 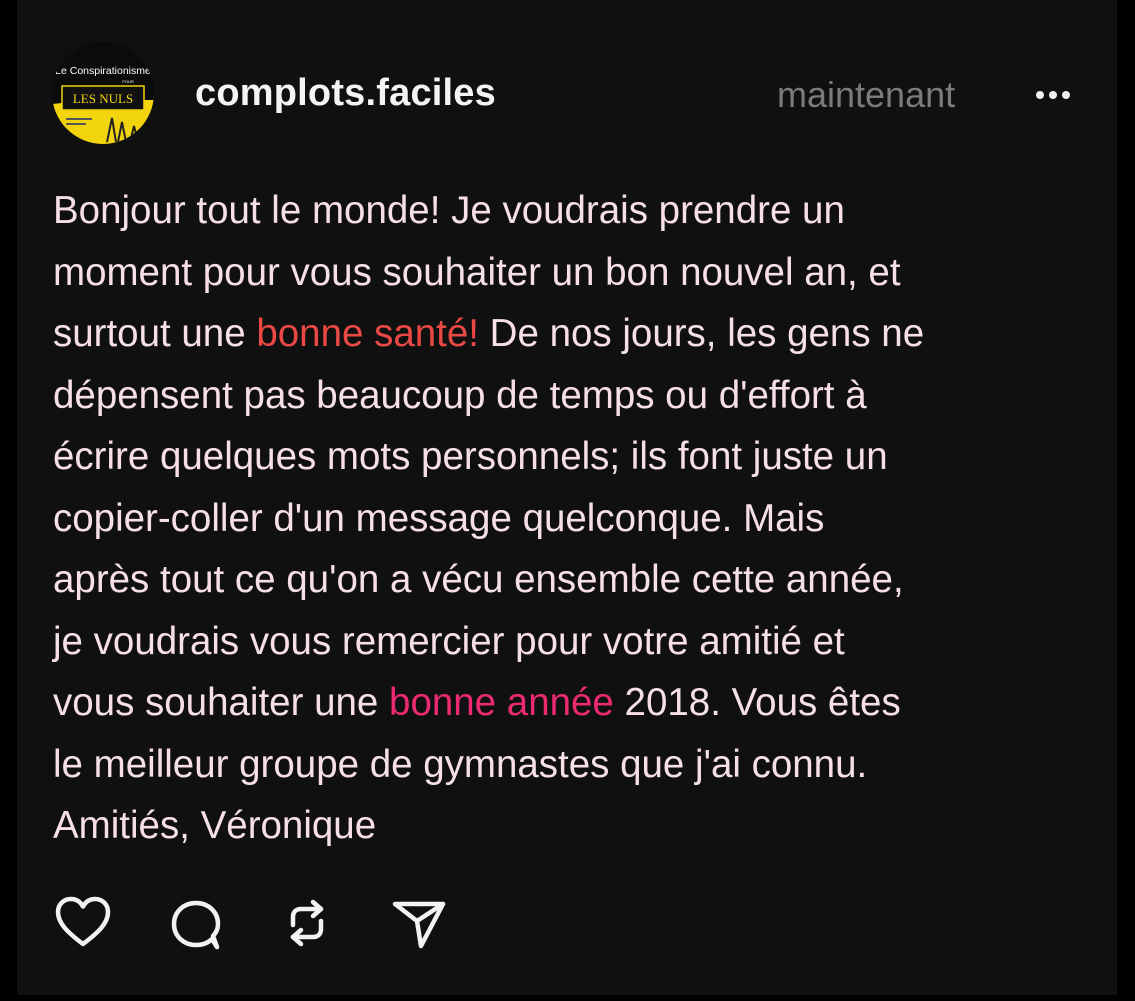 What do you see at coordinates (221, 702) in the screenshot?
I see `post-body-text: vous souhaiter une` at bounding box center [221, 702].